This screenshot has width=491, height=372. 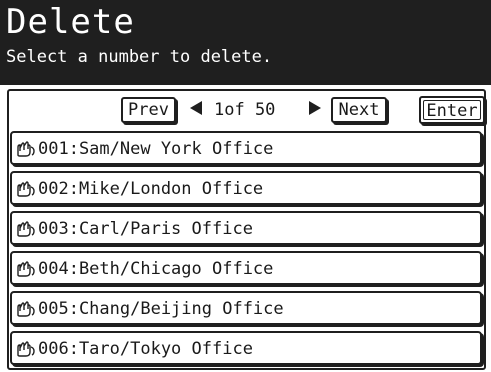 What do you see at coordinates (139, 57) in the screenshot?
I see `page-subtitle: Select a number to delete.` at bounding box center [139, 57].